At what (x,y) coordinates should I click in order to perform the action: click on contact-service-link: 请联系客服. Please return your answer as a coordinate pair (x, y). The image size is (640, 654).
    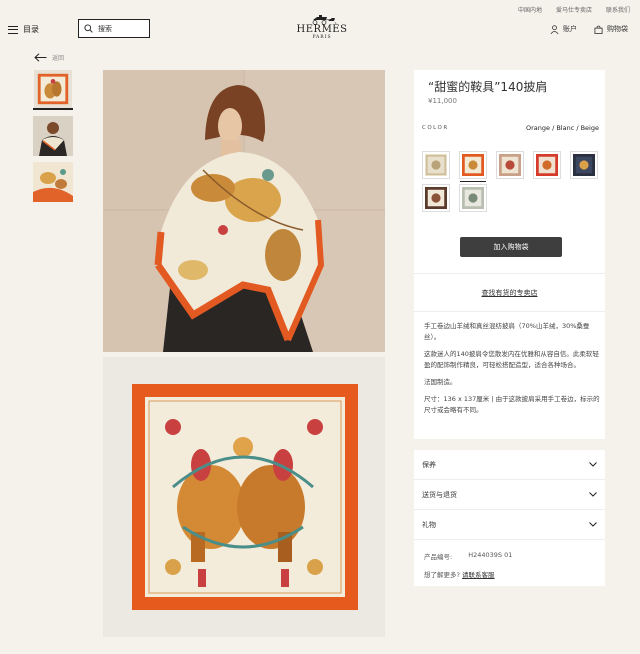
    Looking at the image, I should click on (478, 575).